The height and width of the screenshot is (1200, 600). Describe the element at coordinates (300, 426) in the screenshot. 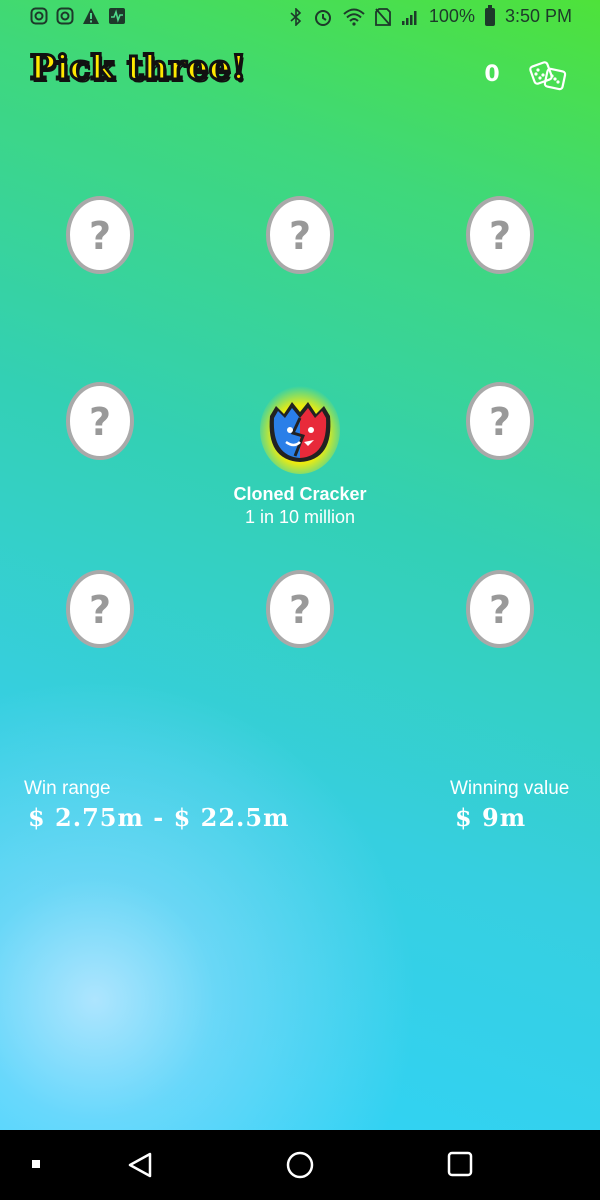

I see `cloned-cracker-egg-icon` at that location.